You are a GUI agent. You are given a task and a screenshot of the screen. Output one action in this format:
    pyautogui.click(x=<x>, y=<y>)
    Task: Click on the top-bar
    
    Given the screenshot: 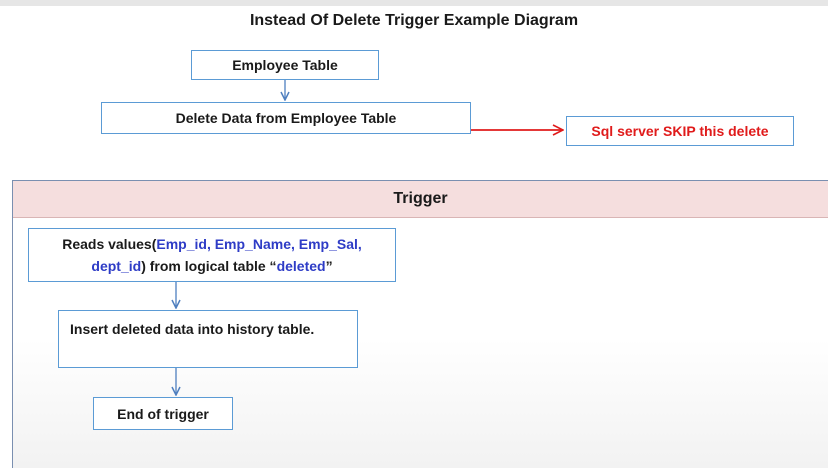 What is the action you would take?
    pyautogui.click(x=414, y=3)
    